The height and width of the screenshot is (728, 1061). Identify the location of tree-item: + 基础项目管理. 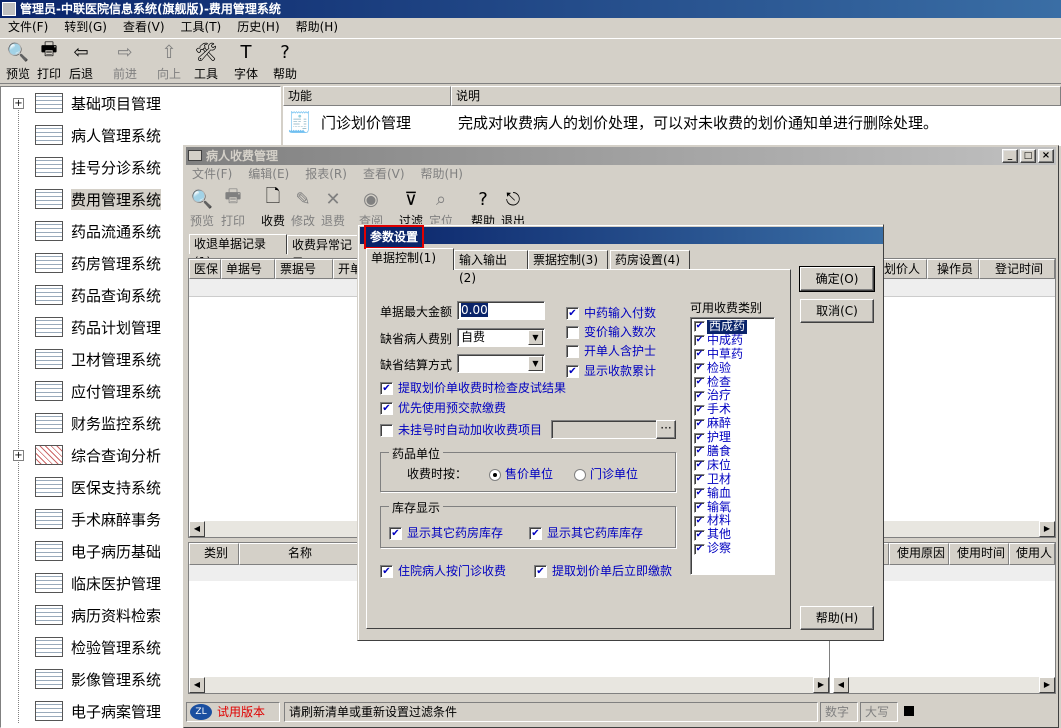
(87, 103).